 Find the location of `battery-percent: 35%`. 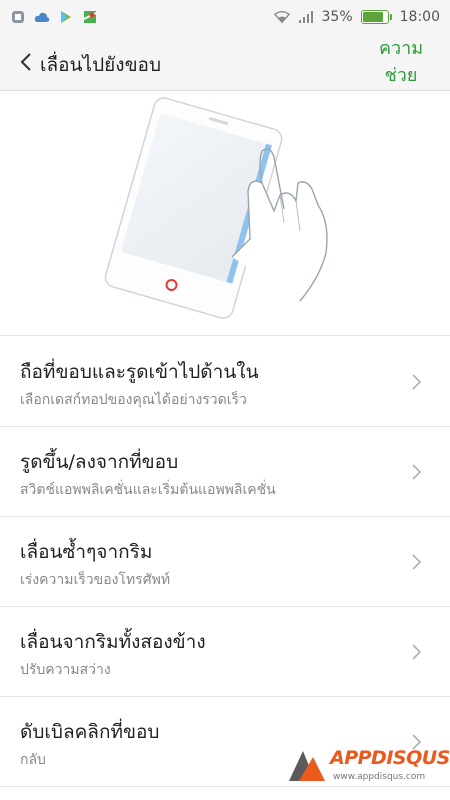

battery-percent: 35% is located at coordinates (337, 16).